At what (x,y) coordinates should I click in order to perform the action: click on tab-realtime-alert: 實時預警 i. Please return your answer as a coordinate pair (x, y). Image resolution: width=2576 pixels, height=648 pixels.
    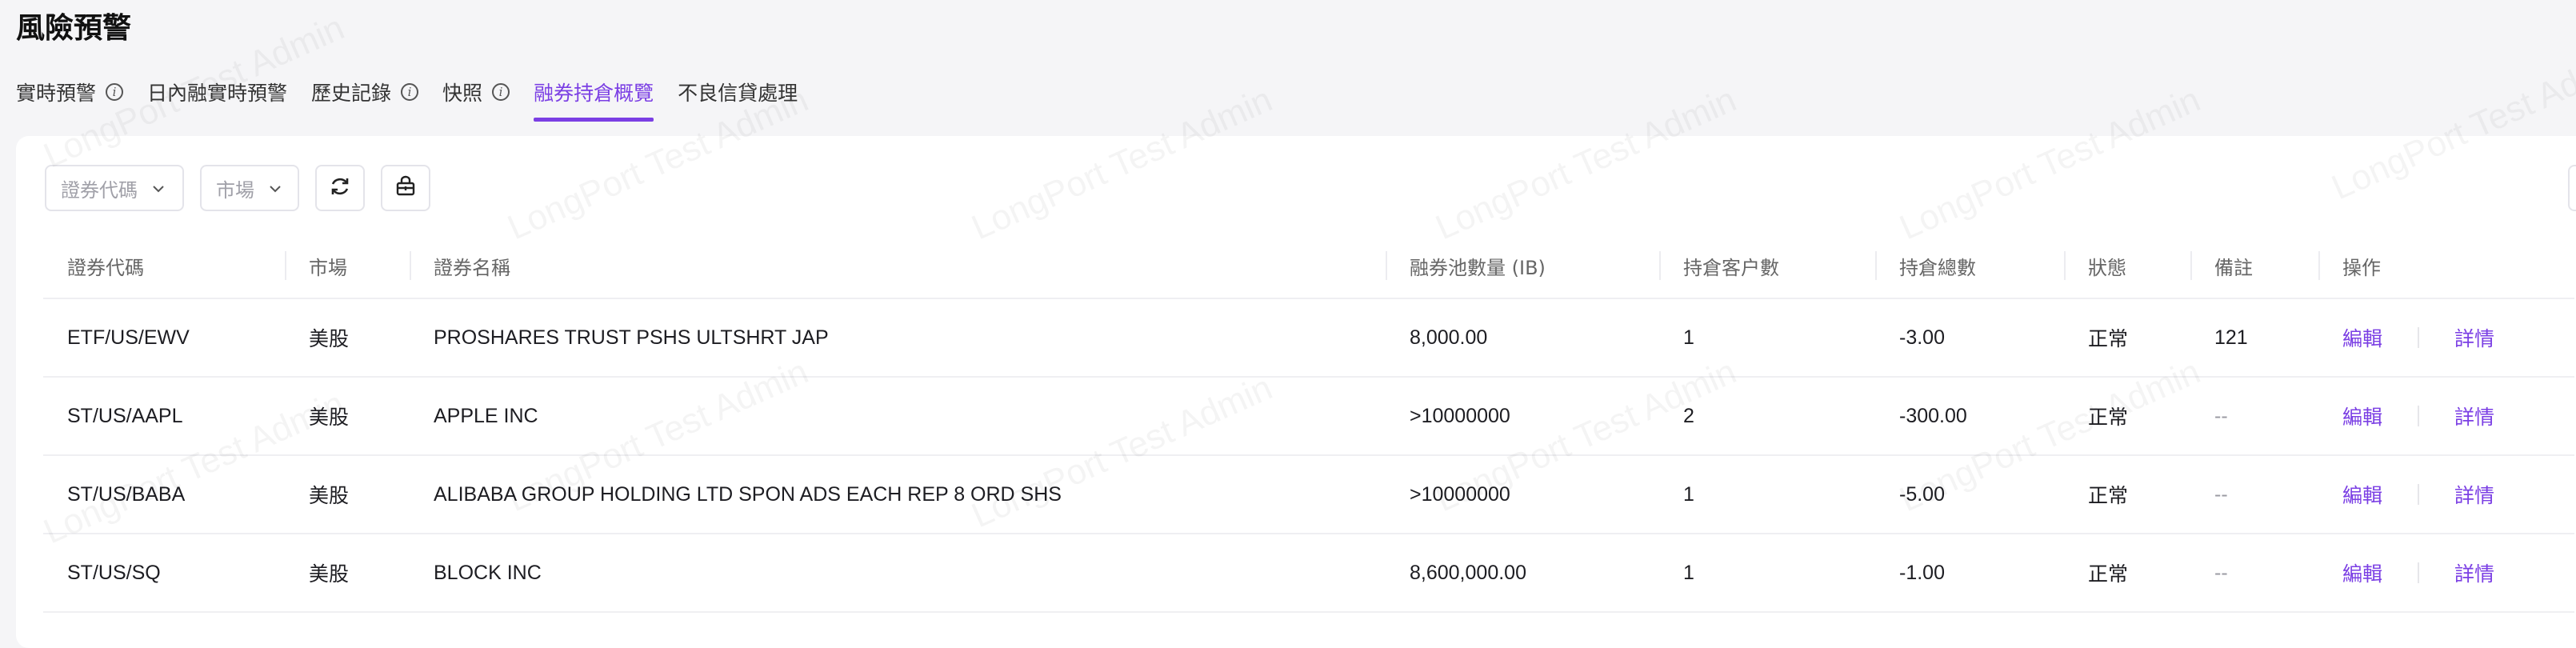
    Looking at the image, I should click on (70, 92).